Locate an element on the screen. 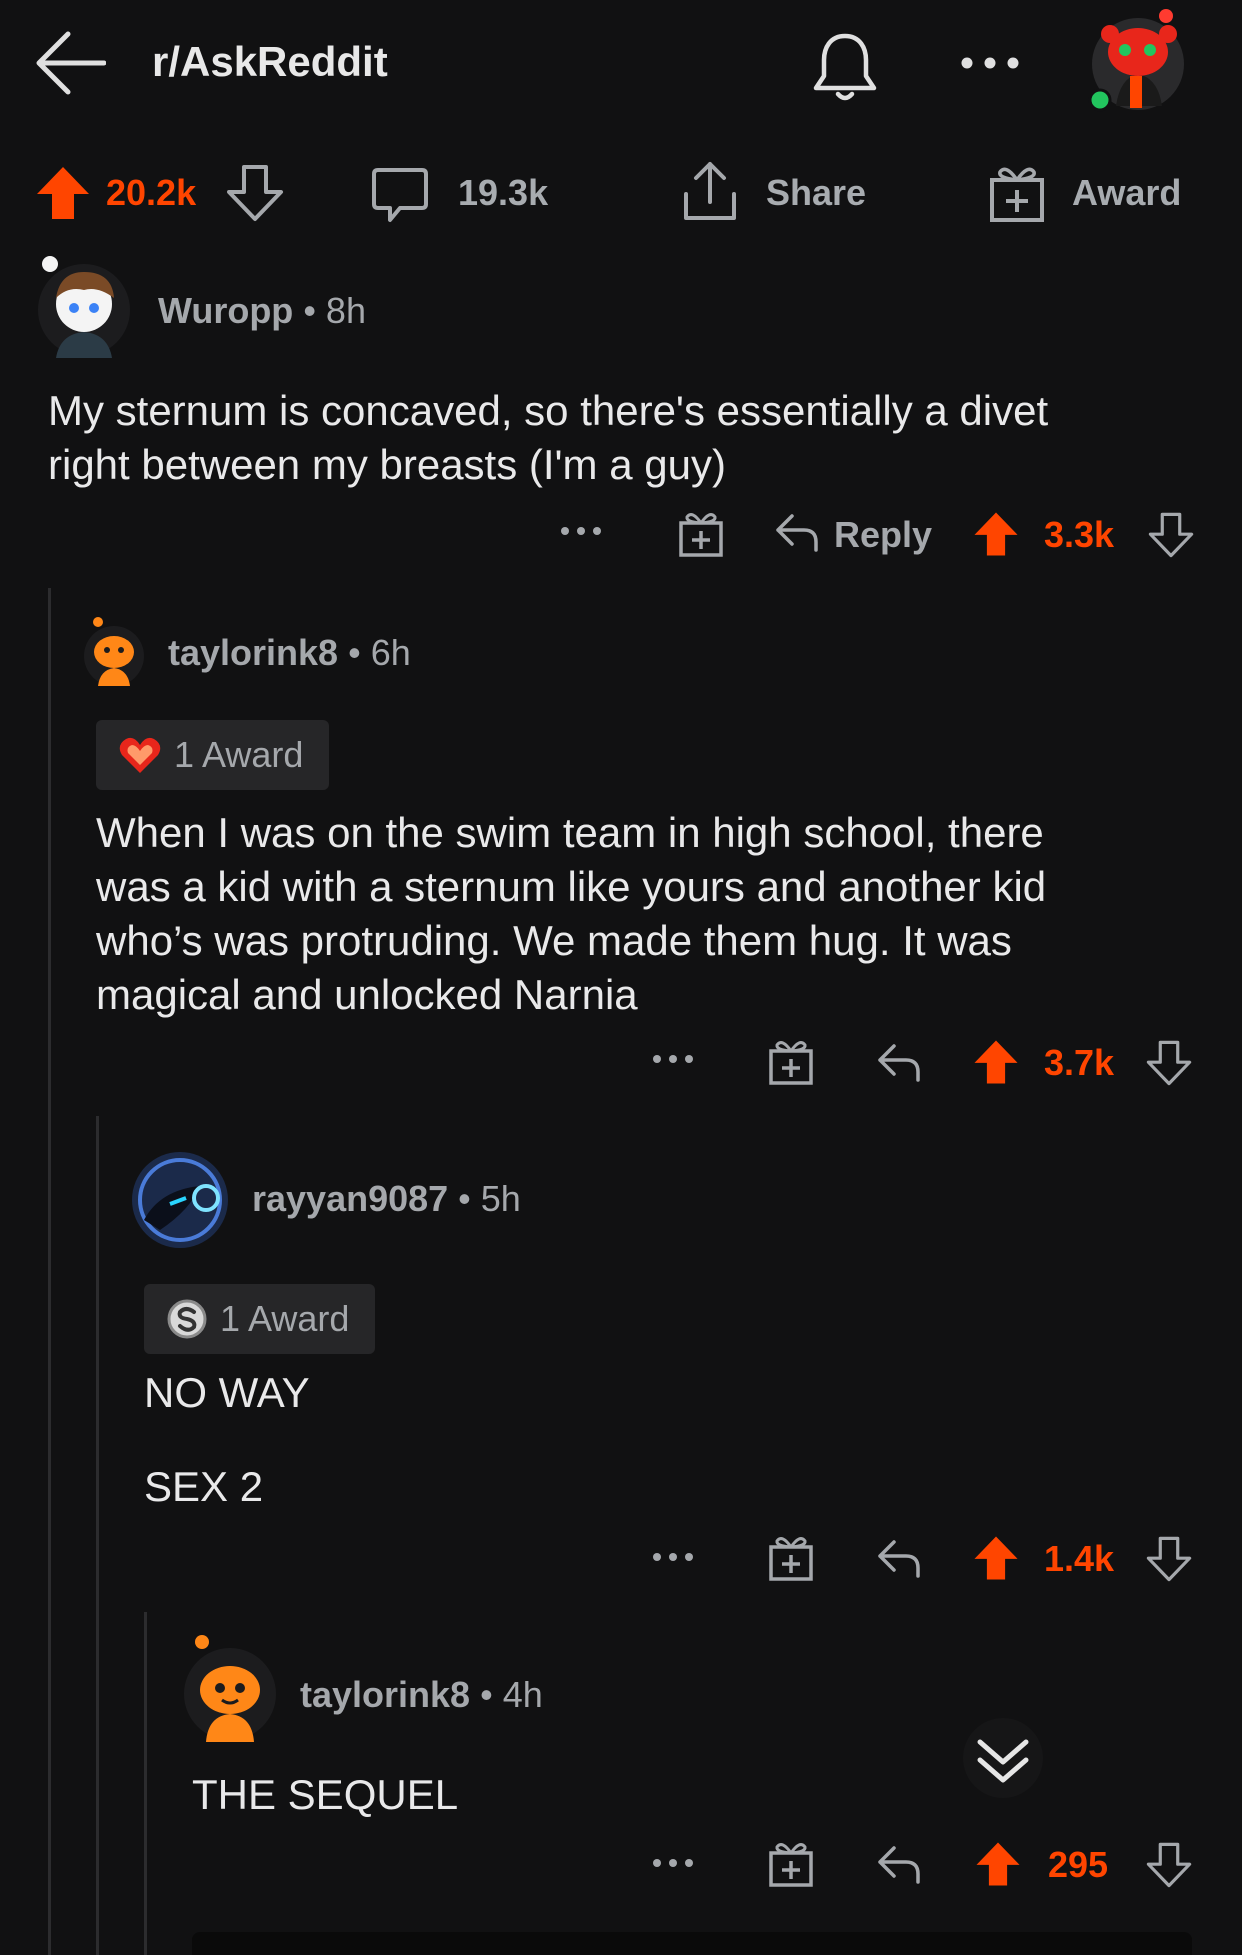 This screenshot has height=1955, width=1242. share-button: Share is located at coordinates (816, 193).